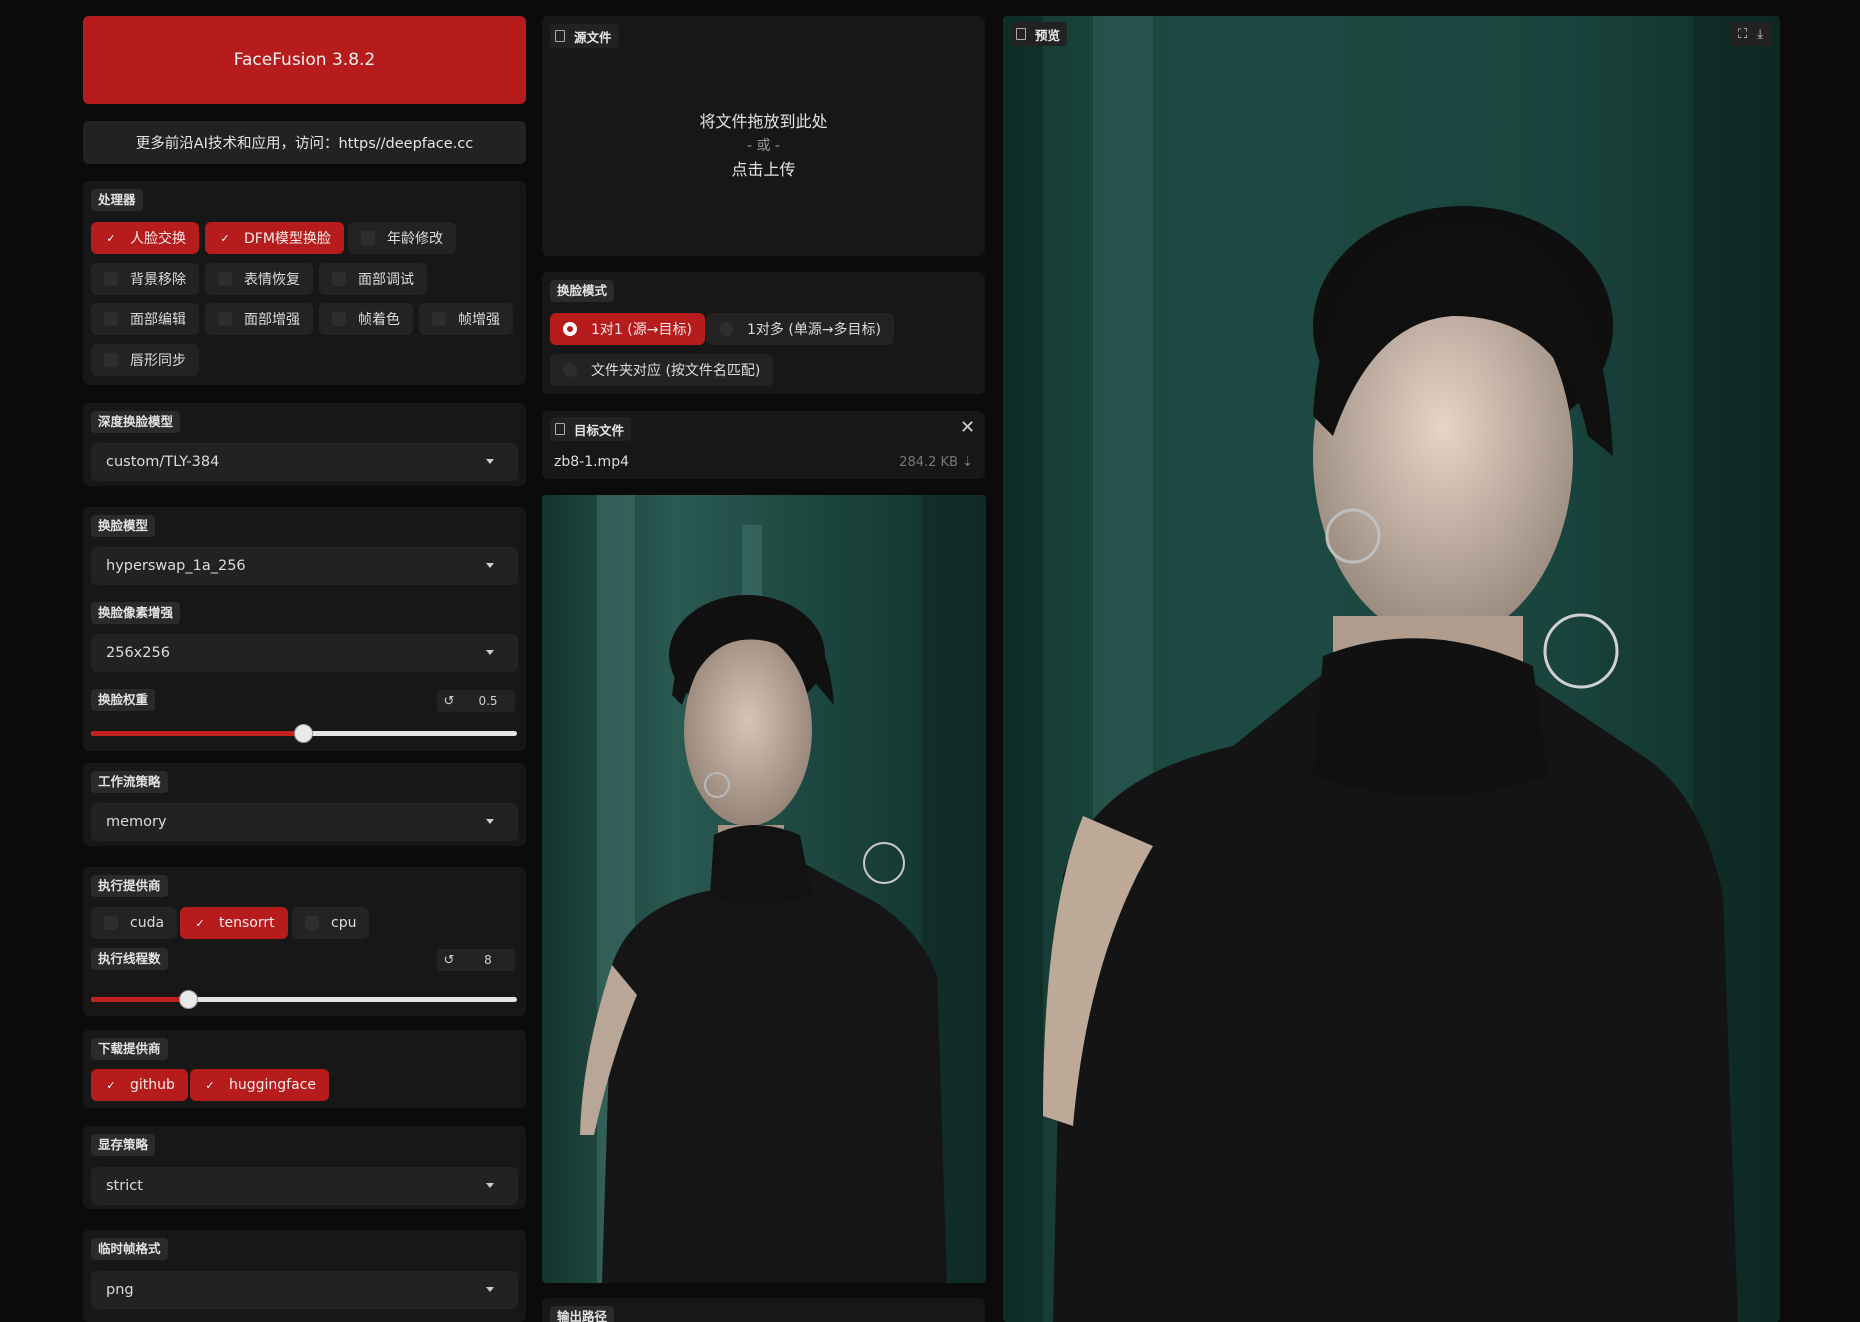 This screenshot has width=1860, height=1322. What do you see at coordinates (139, 1085) in the screenshot?
I see `download-provider-github: ✓ github` at bounding box center [139, 1085].